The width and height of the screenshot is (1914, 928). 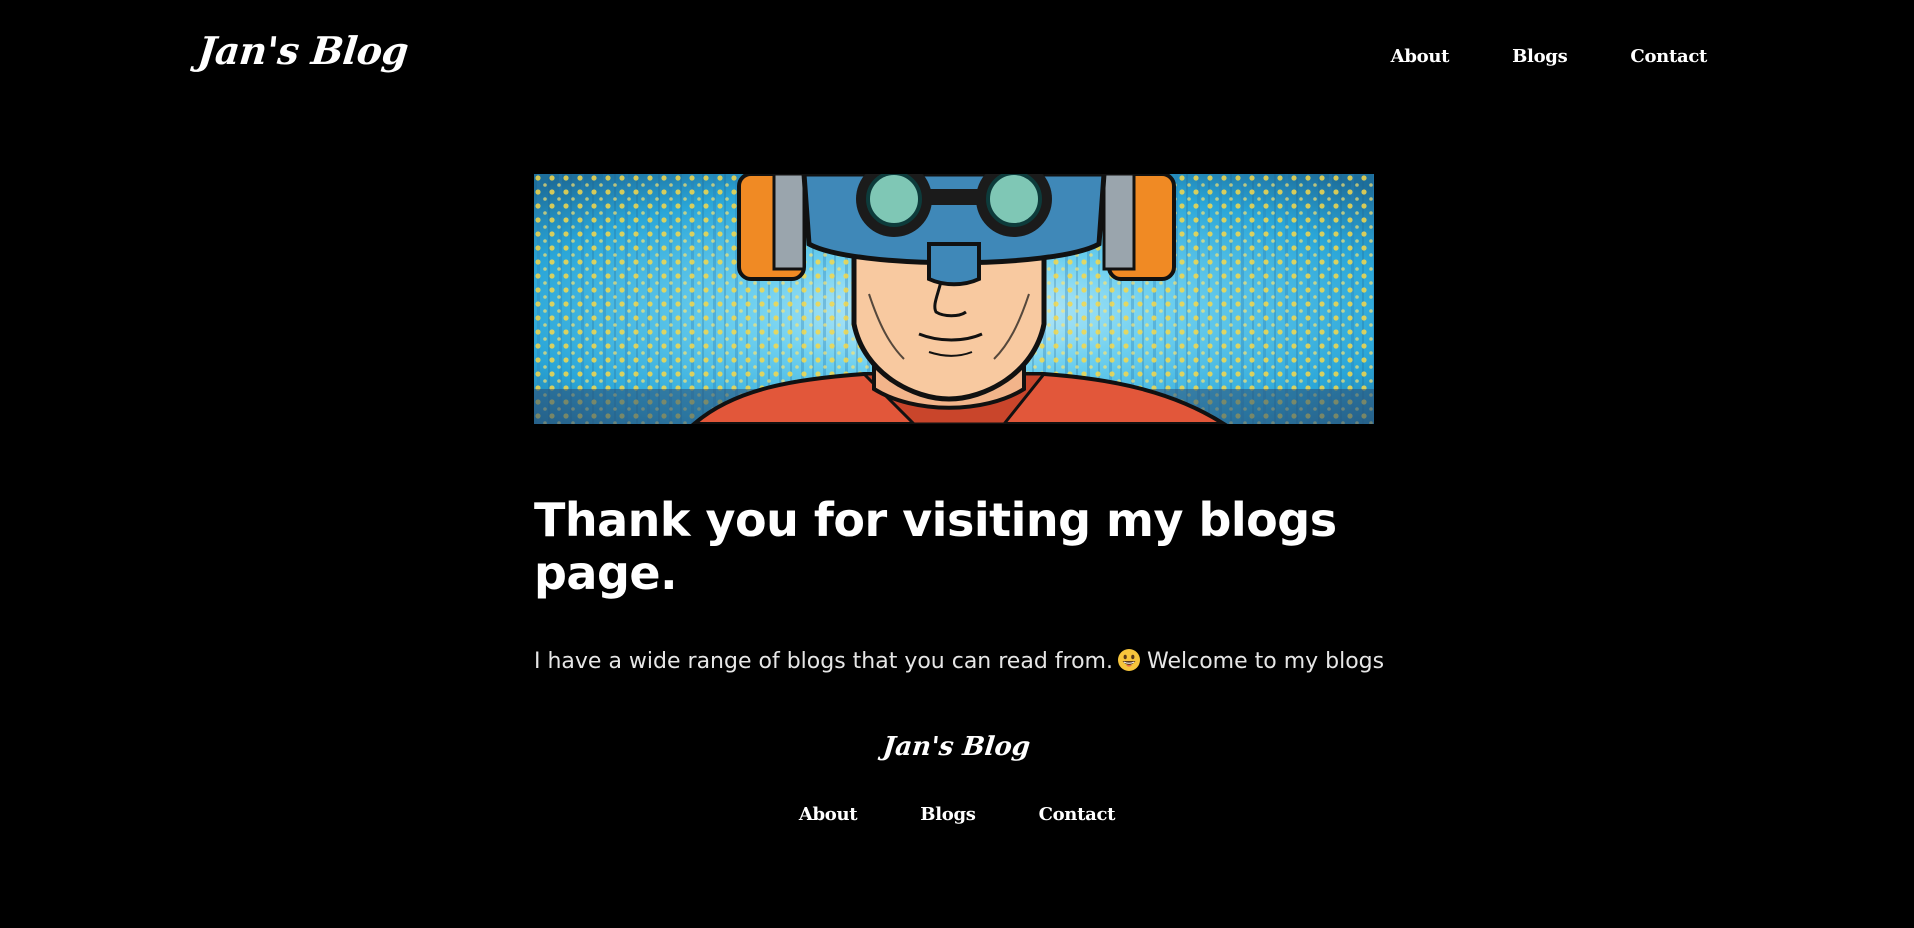 I want to click on top-nav: About Blogs Contact, so click(x=1549, y=56).